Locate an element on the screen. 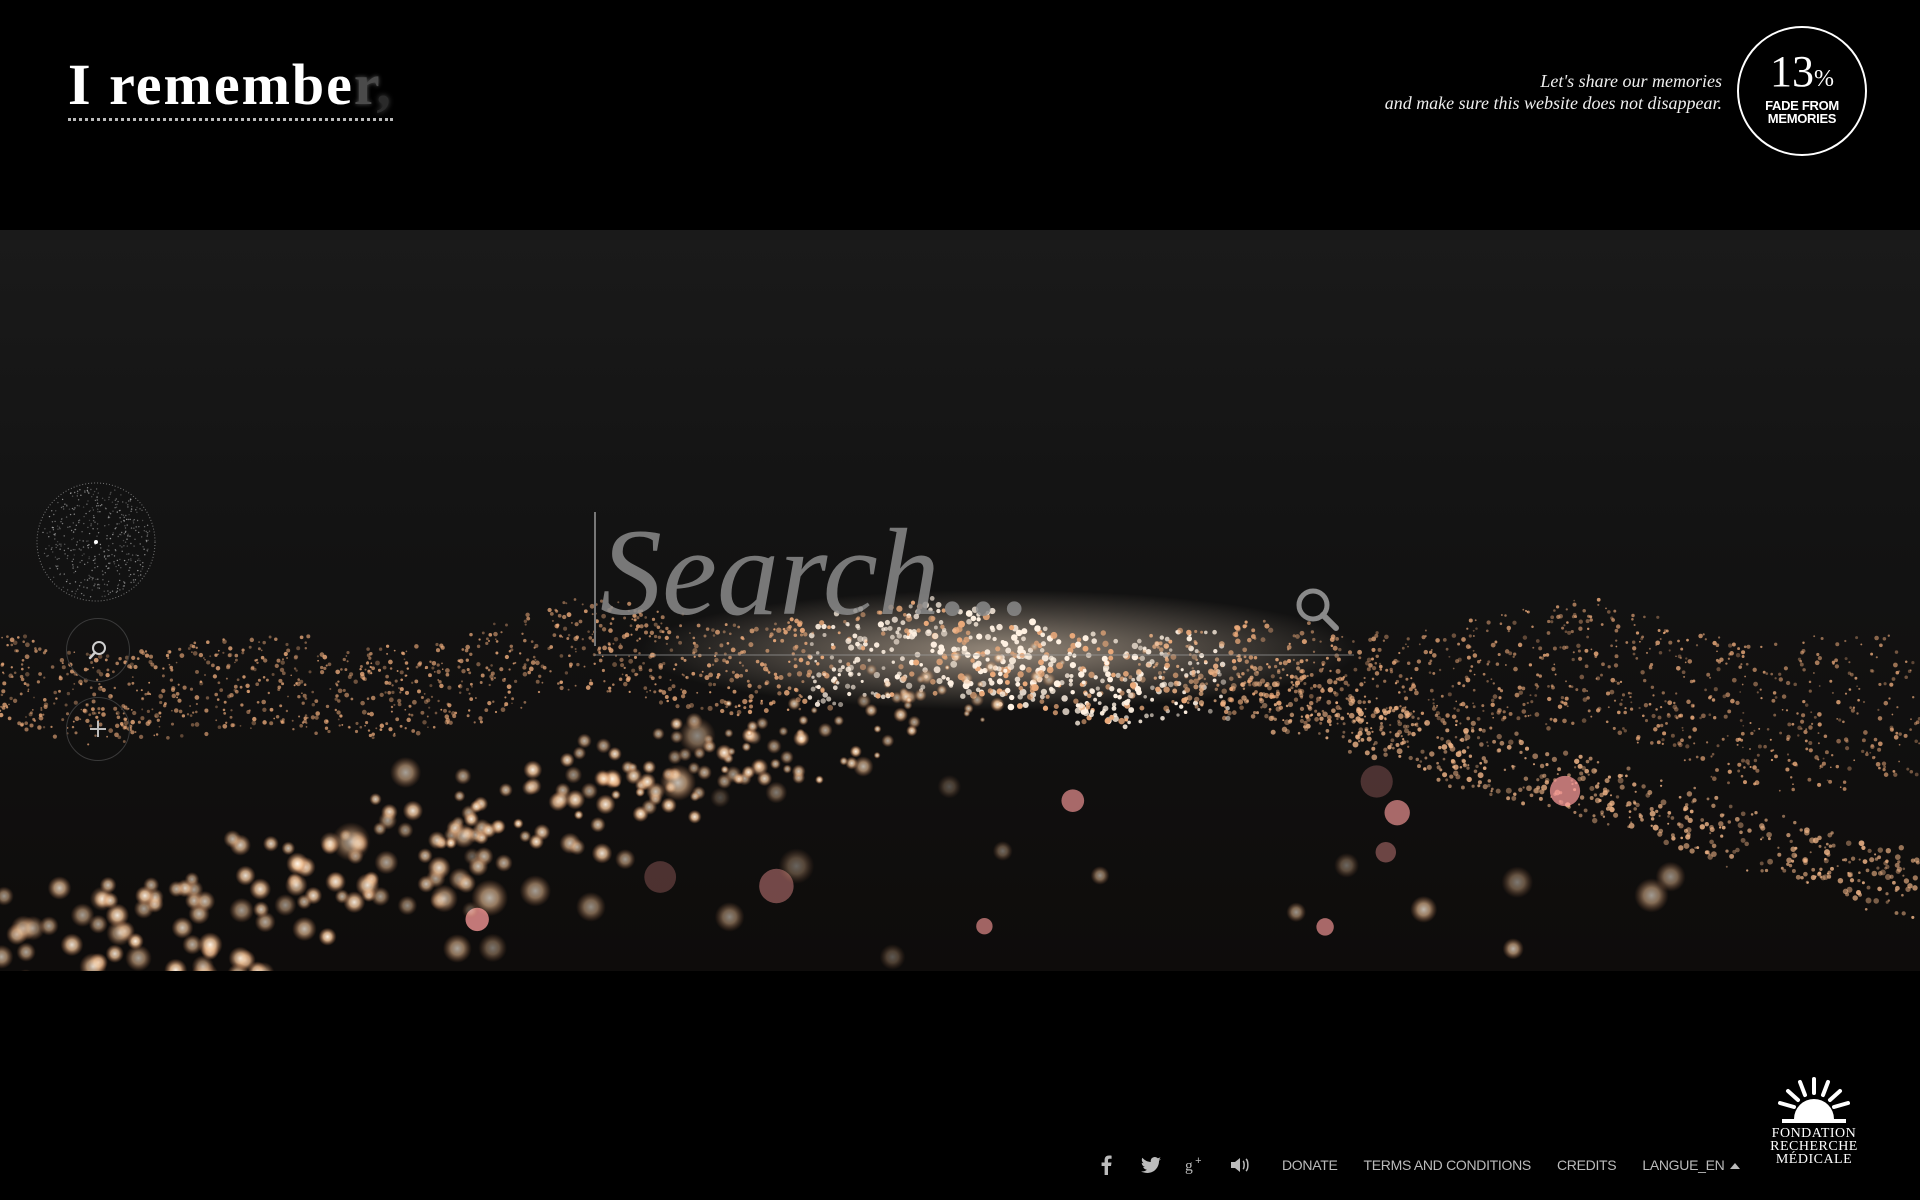 The width and height of the screenshot is (1920, 1200). search-input is located at coordinates (930, 573).